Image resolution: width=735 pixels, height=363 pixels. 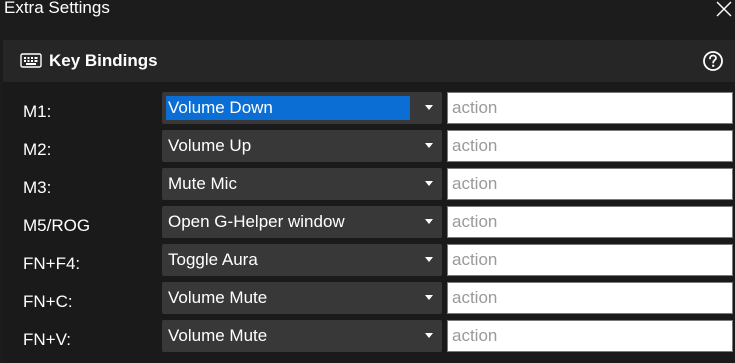 What do you see at coordinates (367, 17) in the screenshot?
I see `title-bar: Extra Settings` at bounding box center [367, 17].